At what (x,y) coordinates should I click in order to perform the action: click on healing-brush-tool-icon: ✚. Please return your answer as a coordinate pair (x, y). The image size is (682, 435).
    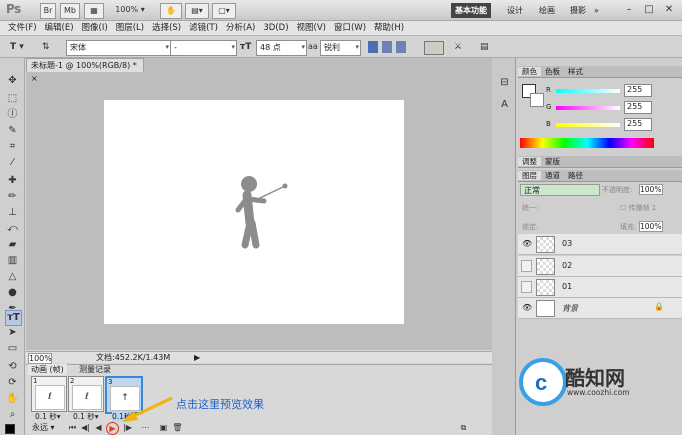
    Looking at the image, I should click on (12, 181).